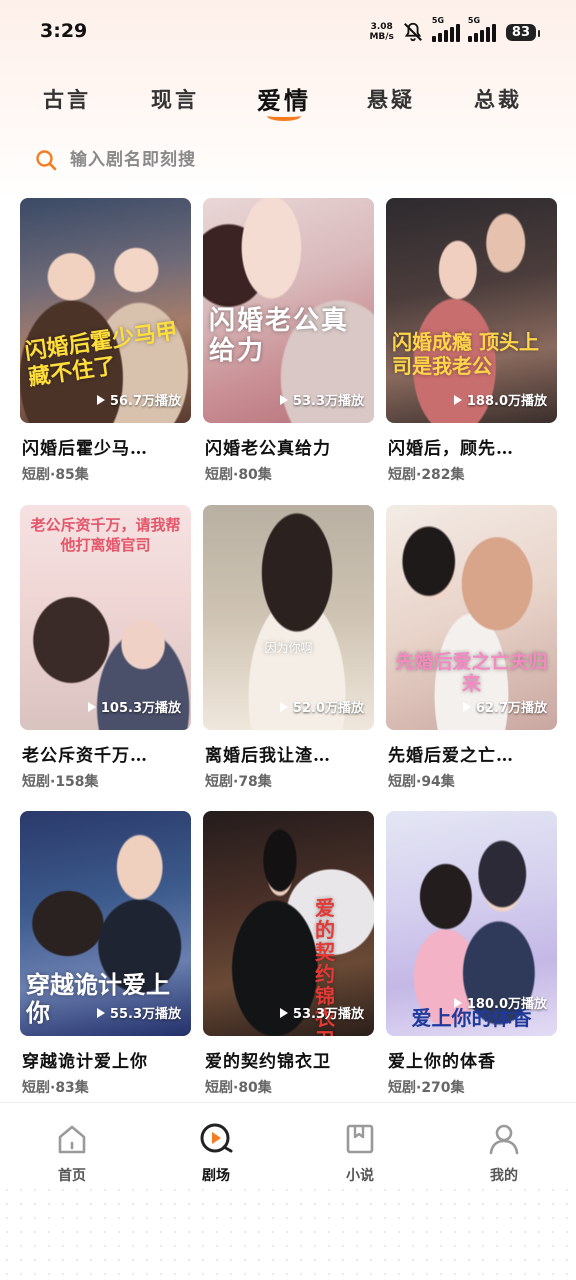  I want to click on drama-title: 爱上你的体香, so click(473, 1059).